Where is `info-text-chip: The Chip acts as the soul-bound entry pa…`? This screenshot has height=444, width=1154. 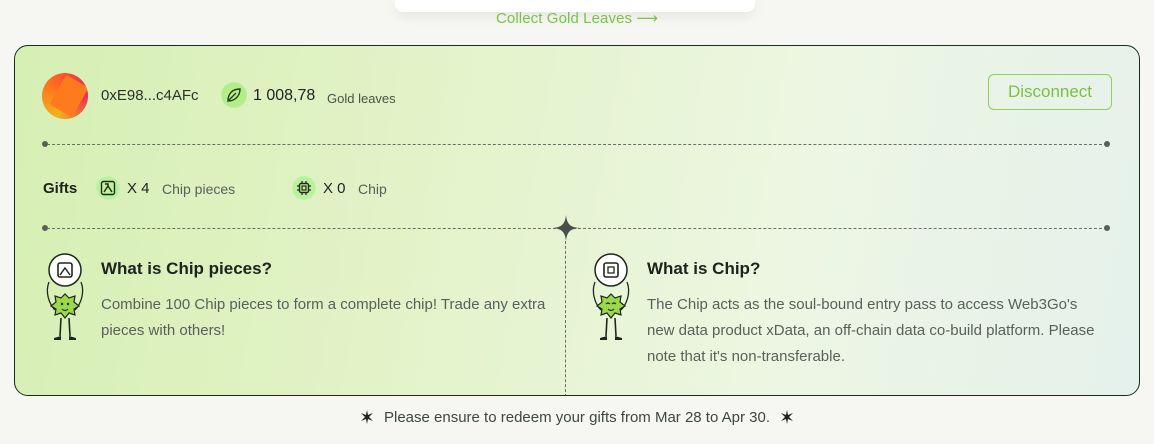 info-text-chip: The Chip acts as the soul-bound entry pa… is located at coordinates (871, 330).